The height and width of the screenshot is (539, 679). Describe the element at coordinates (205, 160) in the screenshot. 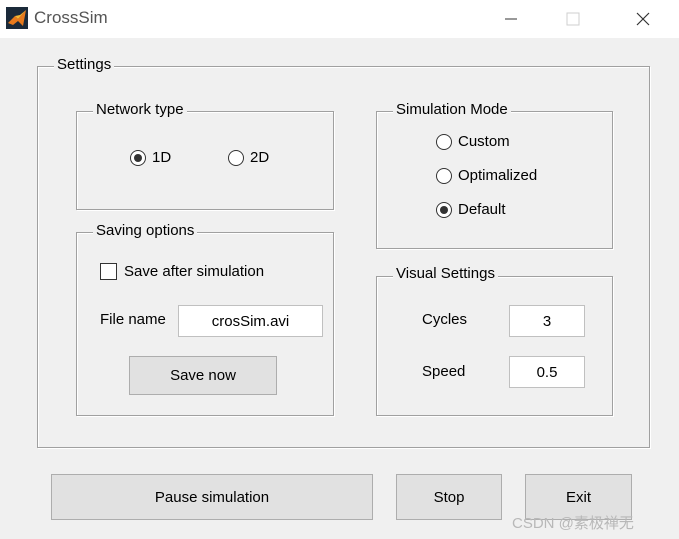

I see `network-type-group` at that location.